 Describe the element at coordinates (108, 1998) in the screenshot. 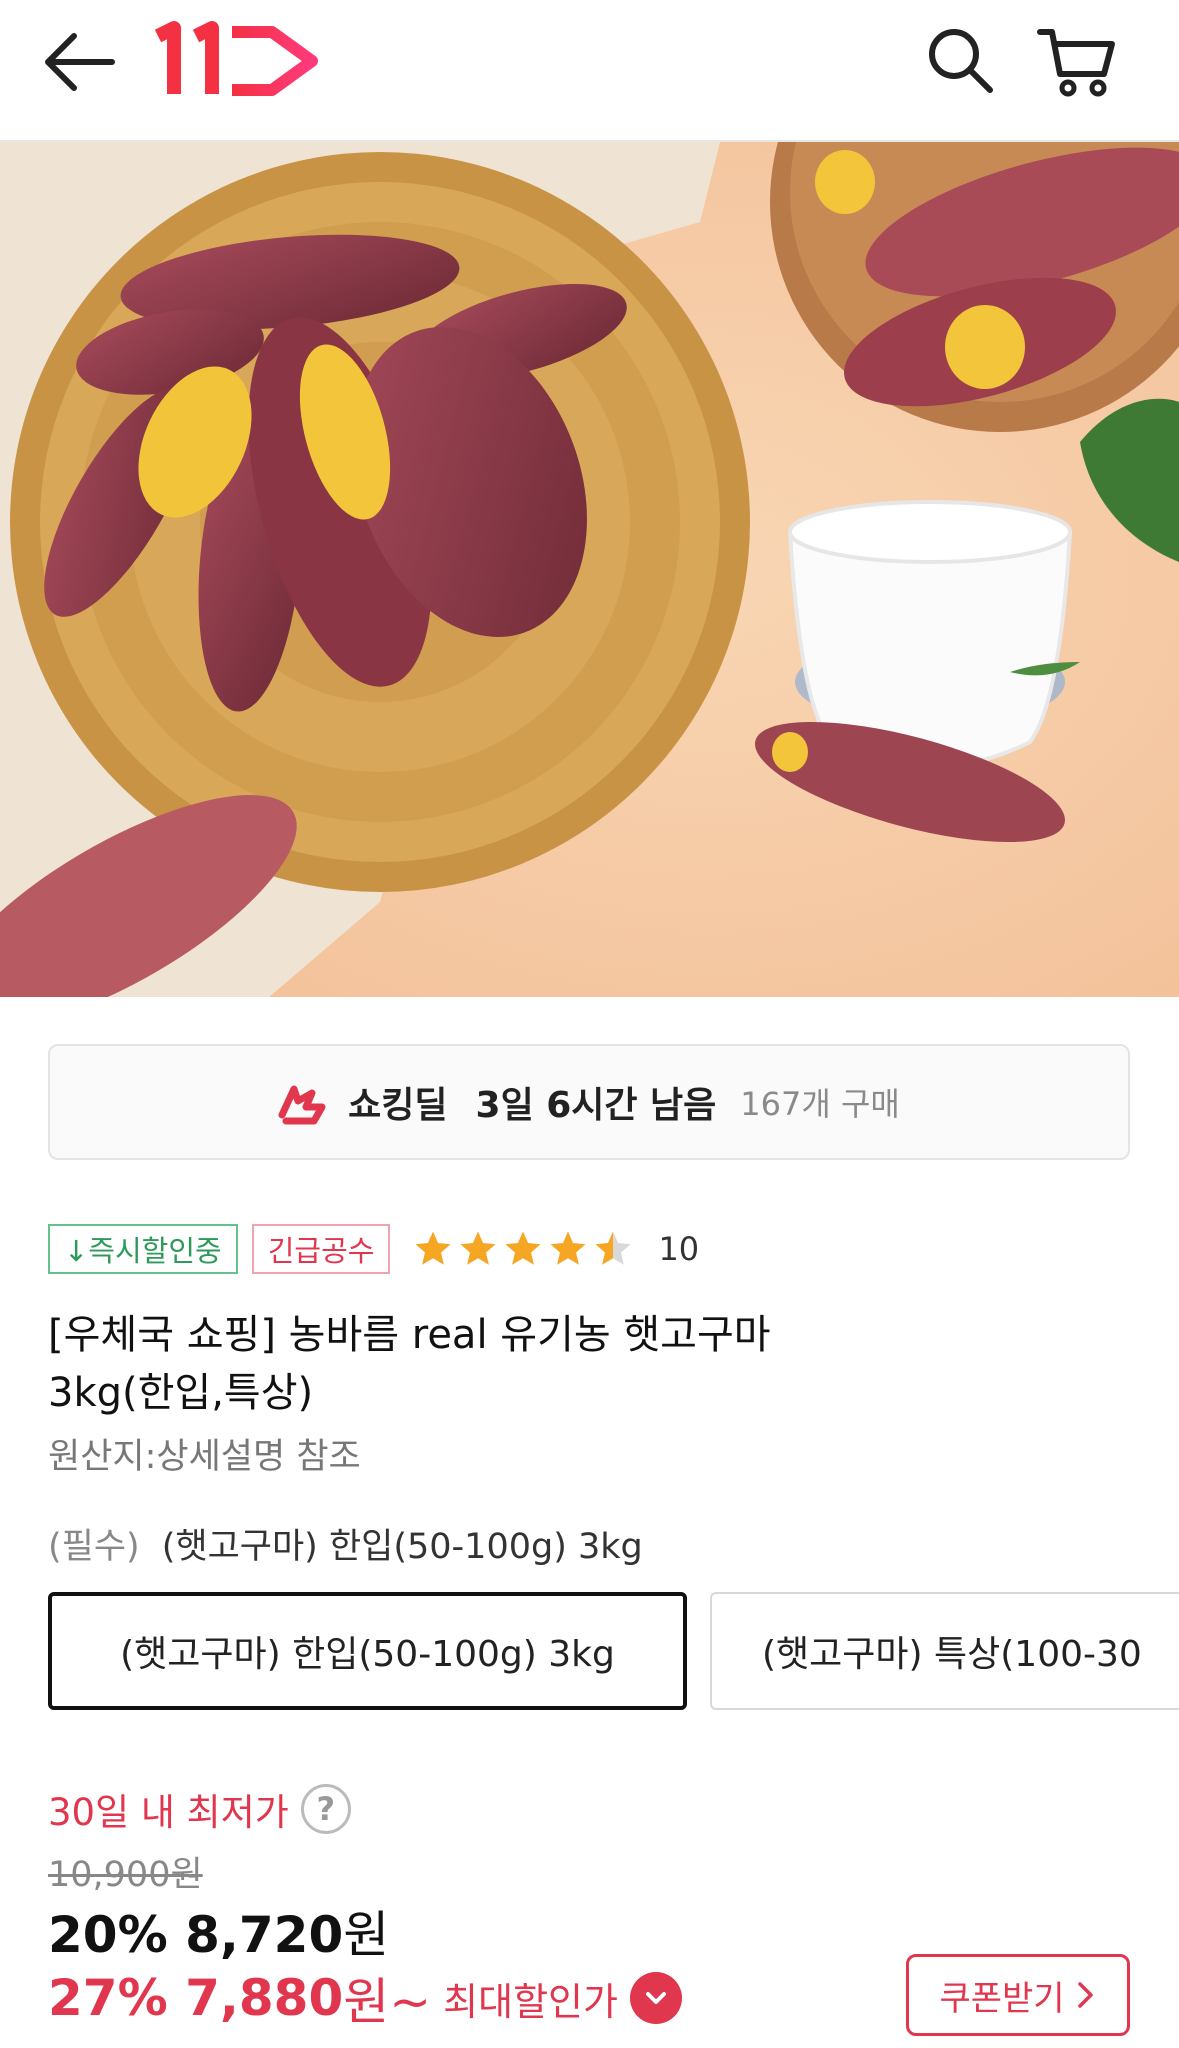

I see `max-discount-rate: 27%` at that location.